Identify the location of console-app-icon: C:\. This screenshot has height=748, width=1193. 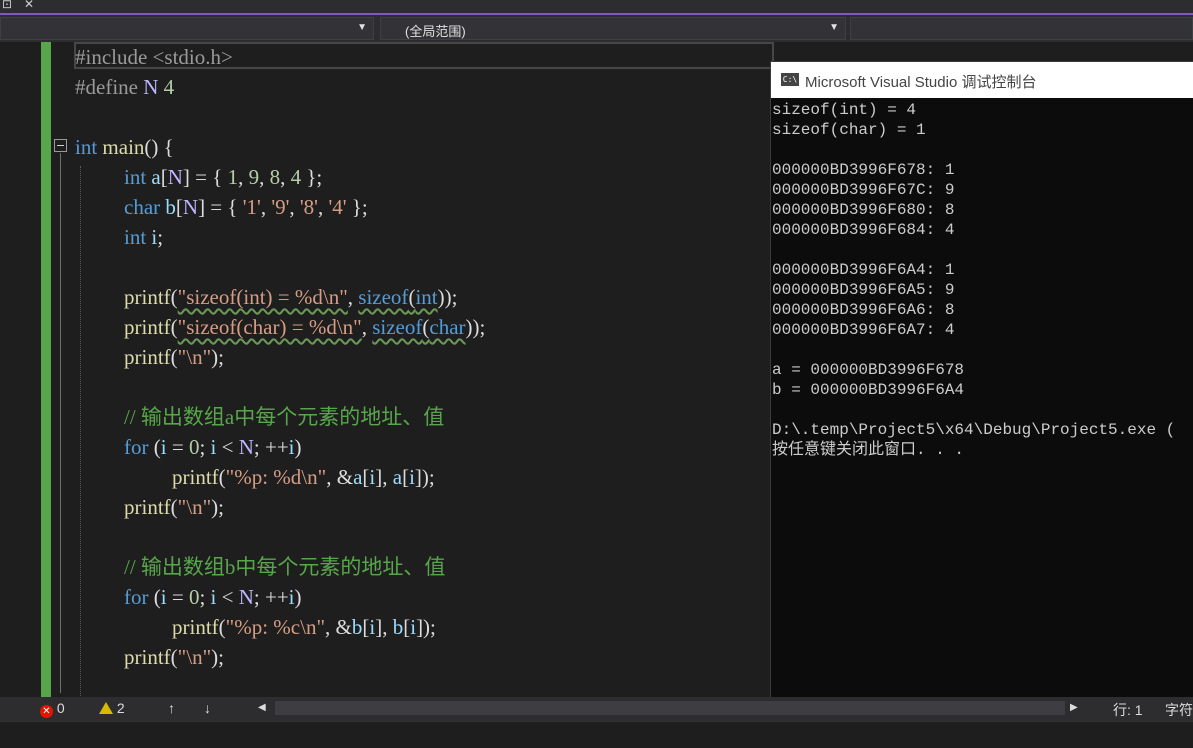
(790, 79).